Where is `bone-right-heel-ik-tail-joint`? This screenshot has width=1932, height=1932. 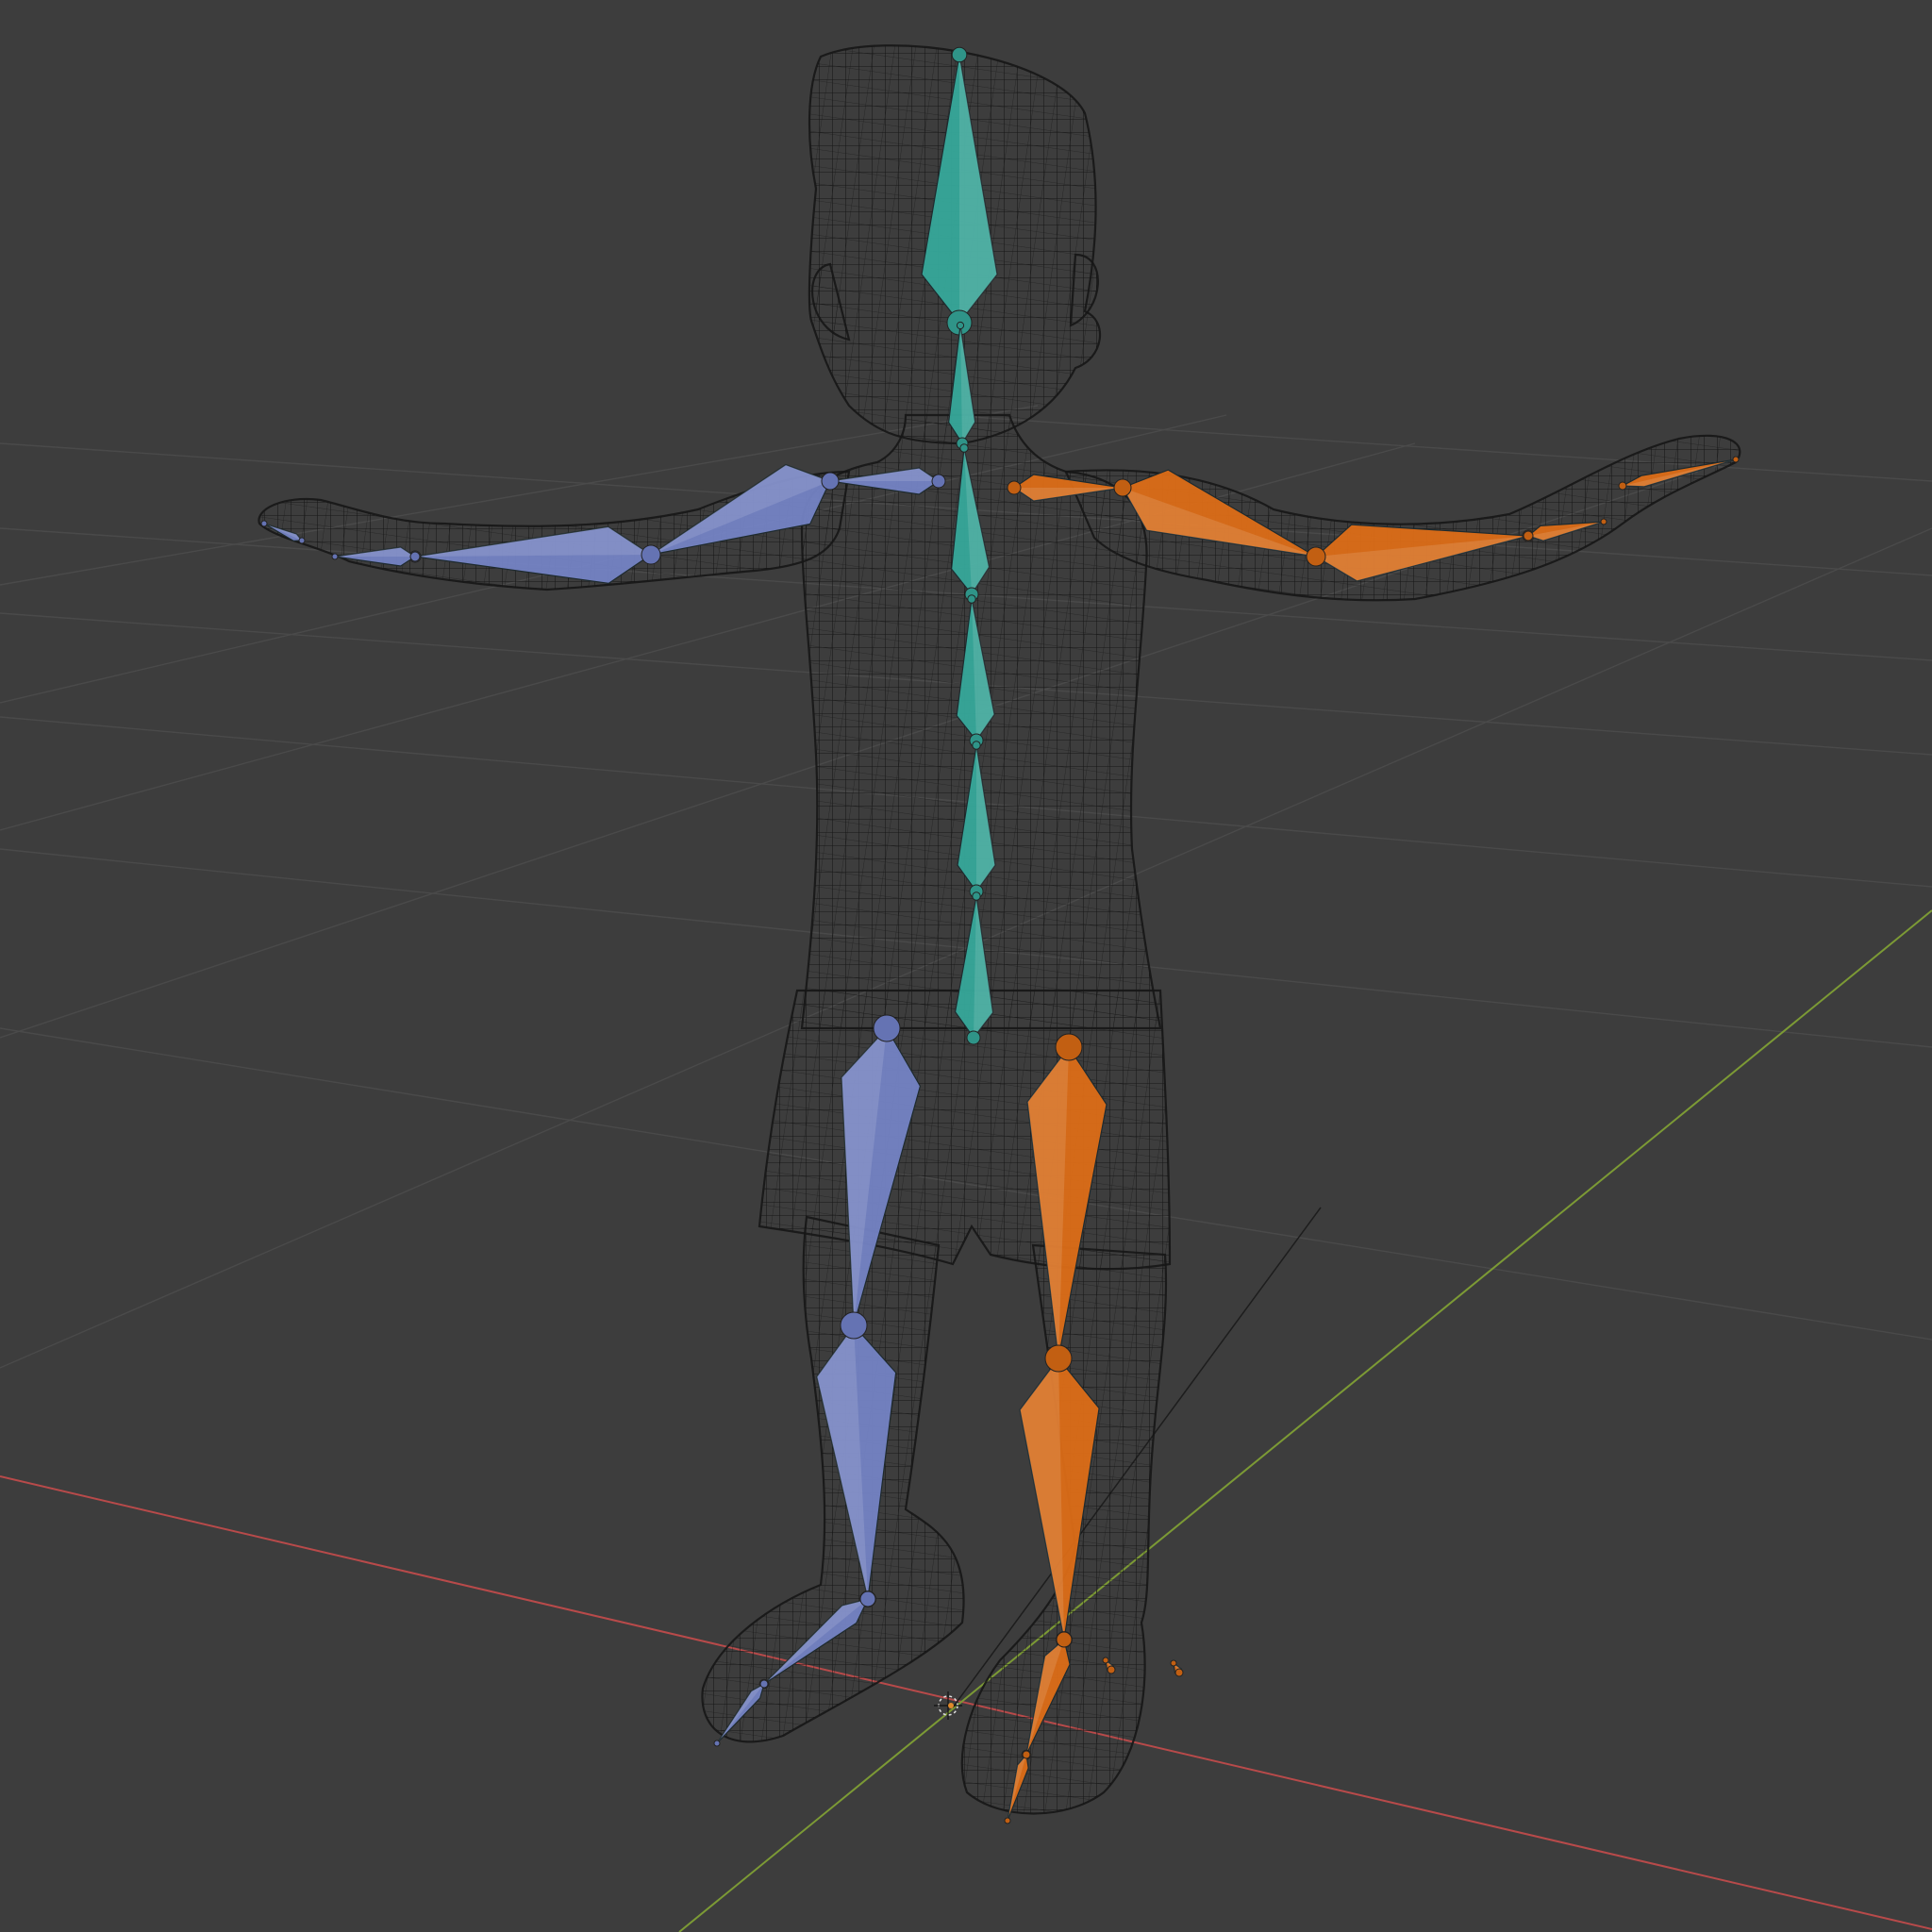
bone-right-heel-ik-tail-joint is located at coordinates (1174, 1663).